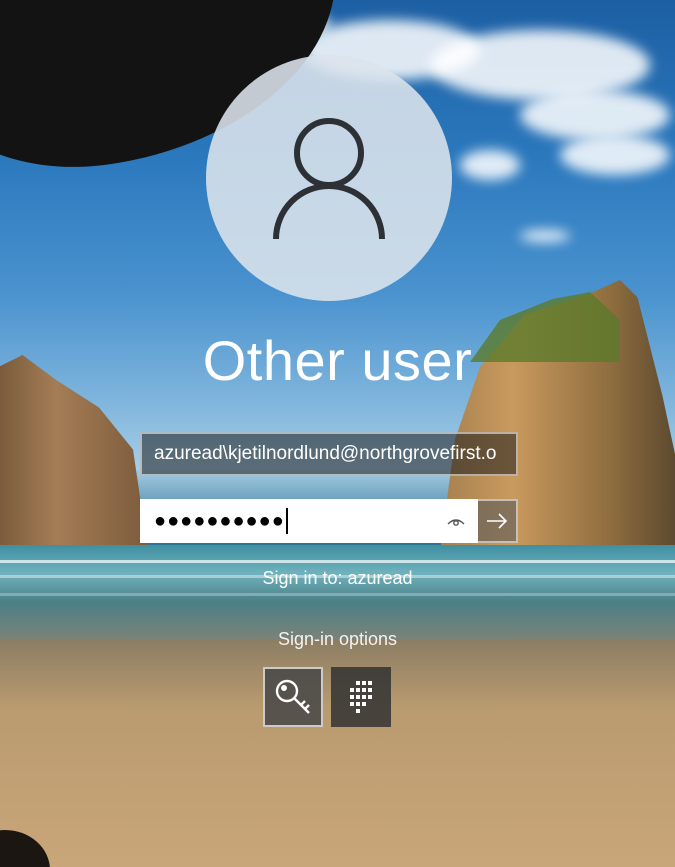  I want to click on eye-icon, so click(456, 522).